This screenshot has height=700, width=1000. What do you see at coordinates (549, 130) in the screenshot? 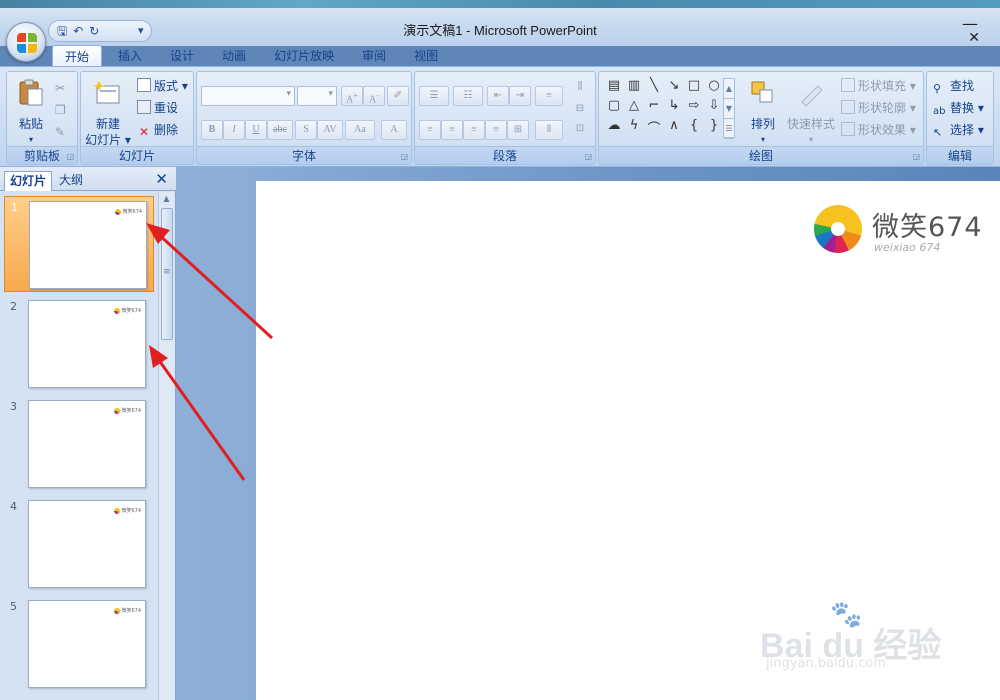
I see `columns-button: ⫴` at bounding box center [549, 130].